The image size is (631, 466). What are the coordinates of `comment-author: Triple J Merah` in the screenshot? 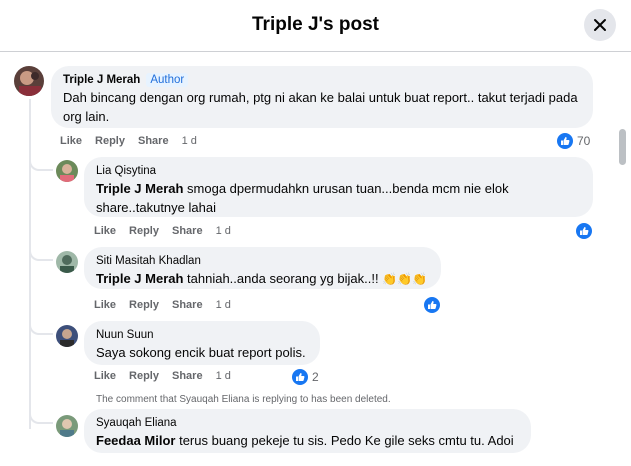 It's located at (101, 80).